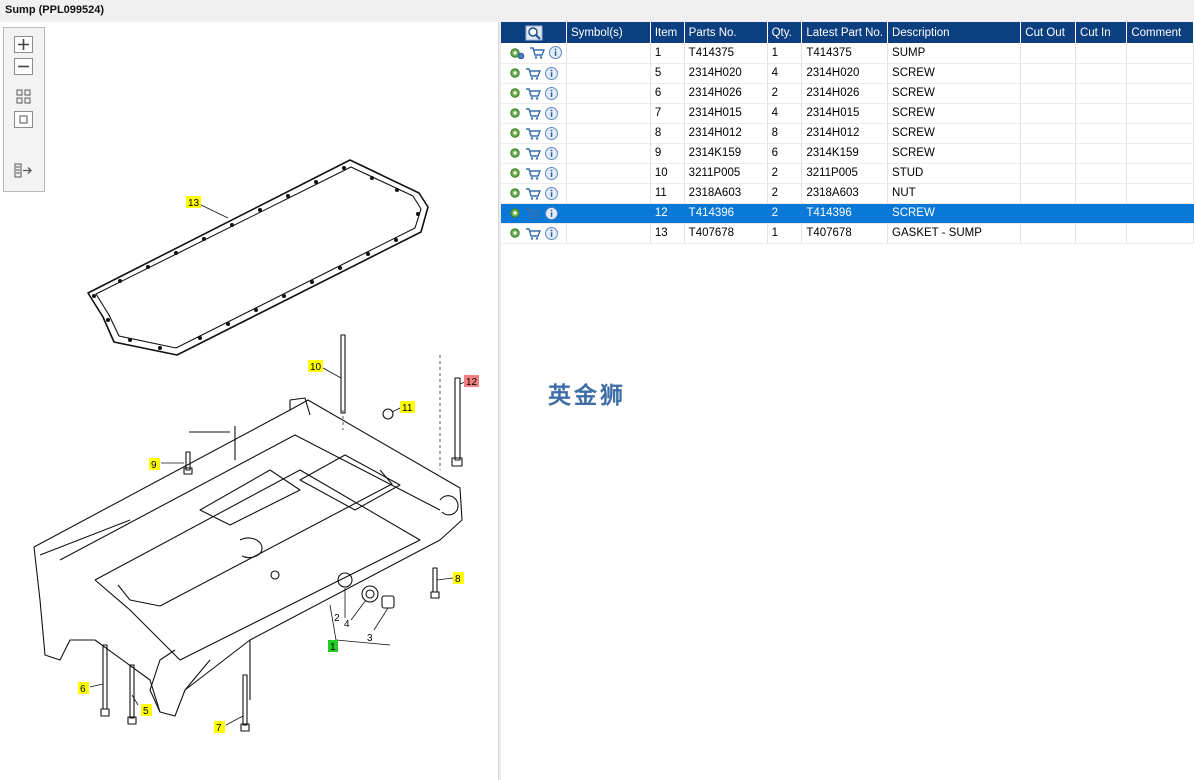 This screenshot has height=780, width=1194. I want to click on callout-12: 12, so click(472, 382).